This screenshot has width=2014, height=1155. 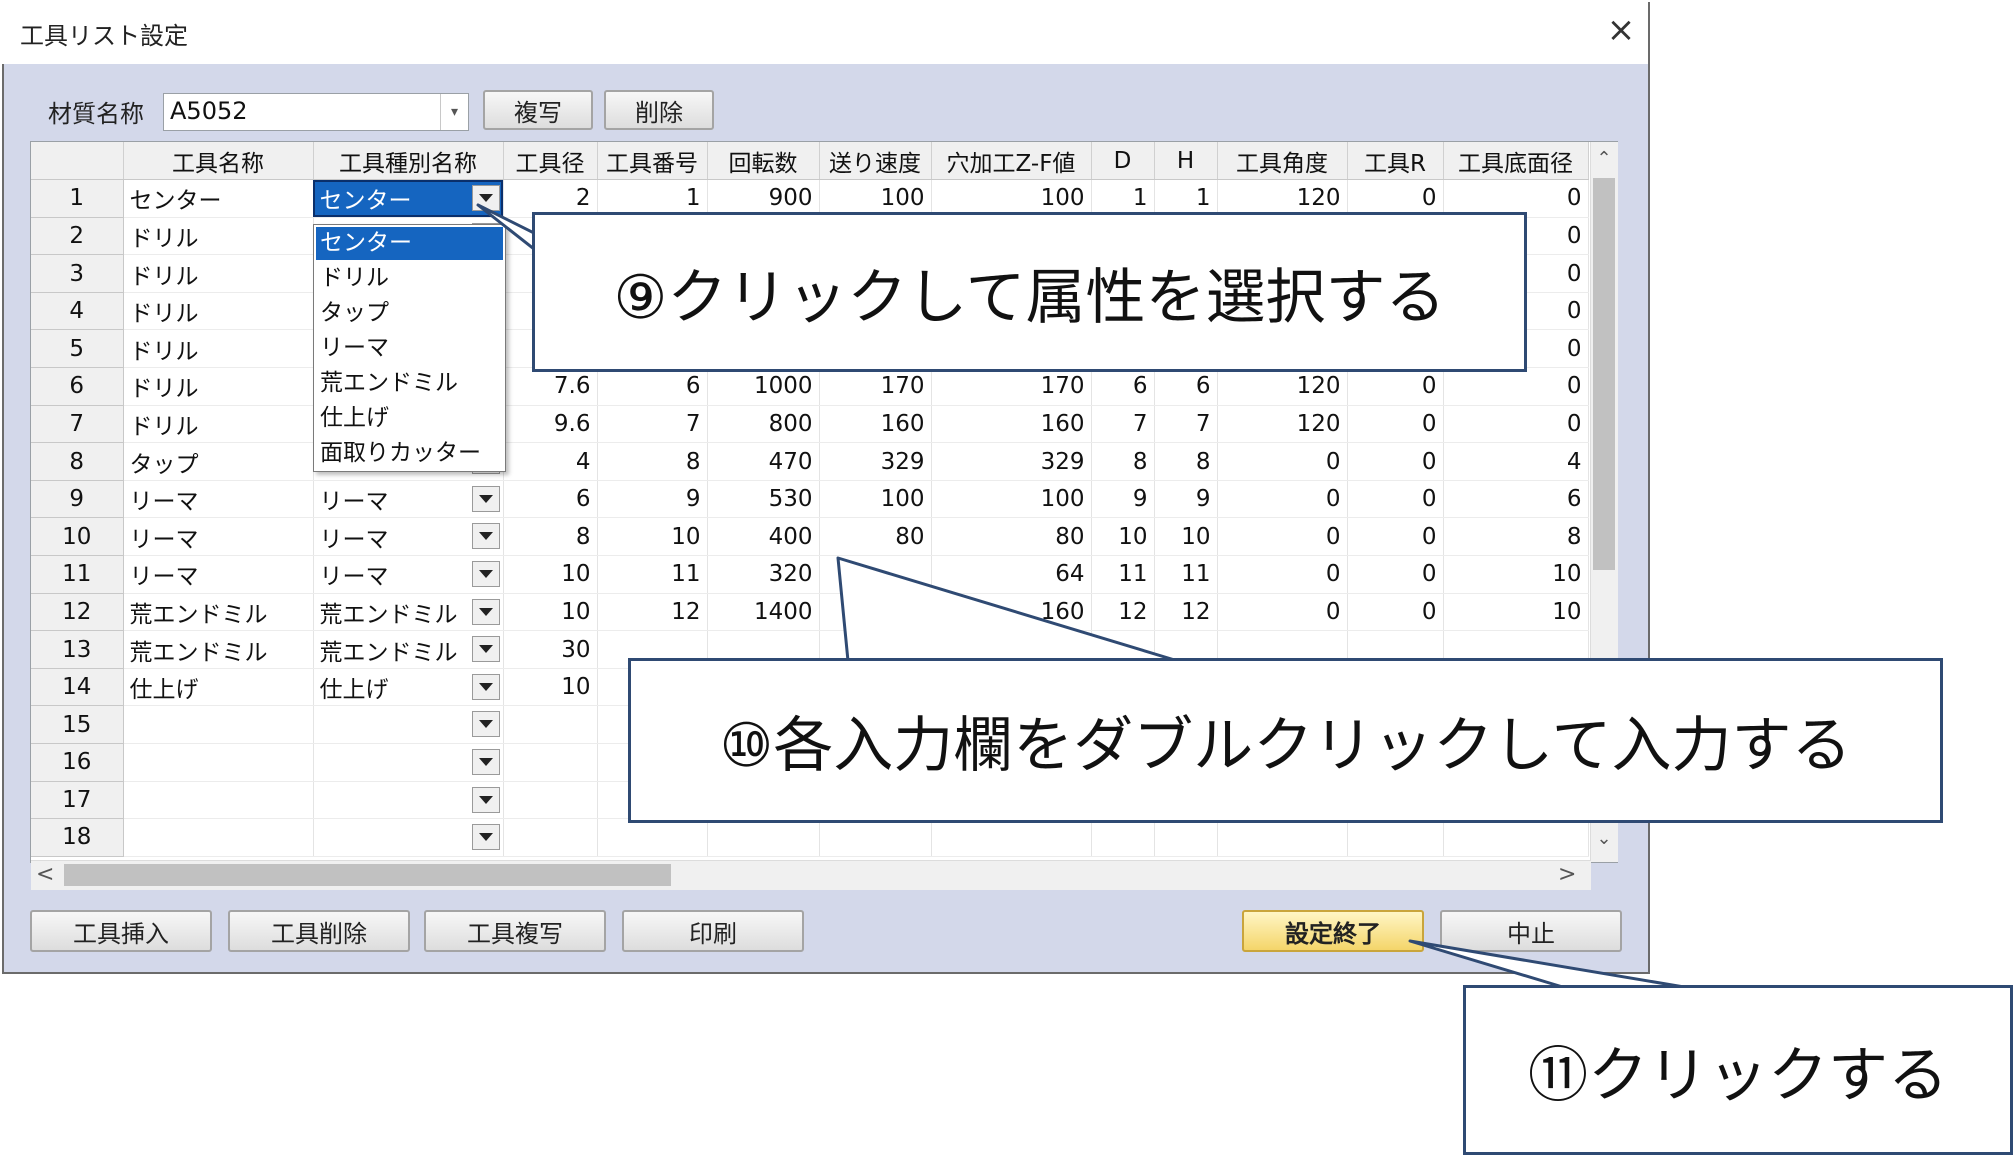 What do you see at coordinates (1285, 740) in the screenshot?
I see `callout-step-10: ⑩各入力欄をダブルクリックして入力する` at bounding box center [1285, 740].